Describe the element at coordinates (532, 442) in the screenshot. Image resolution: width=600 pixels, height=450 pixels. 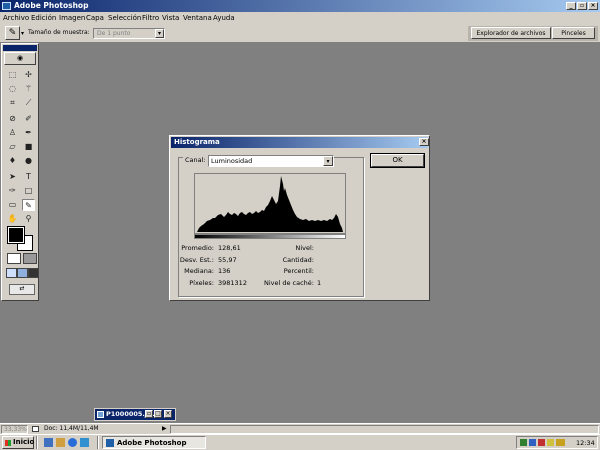
I see `tray-monitor-icon` at that location.